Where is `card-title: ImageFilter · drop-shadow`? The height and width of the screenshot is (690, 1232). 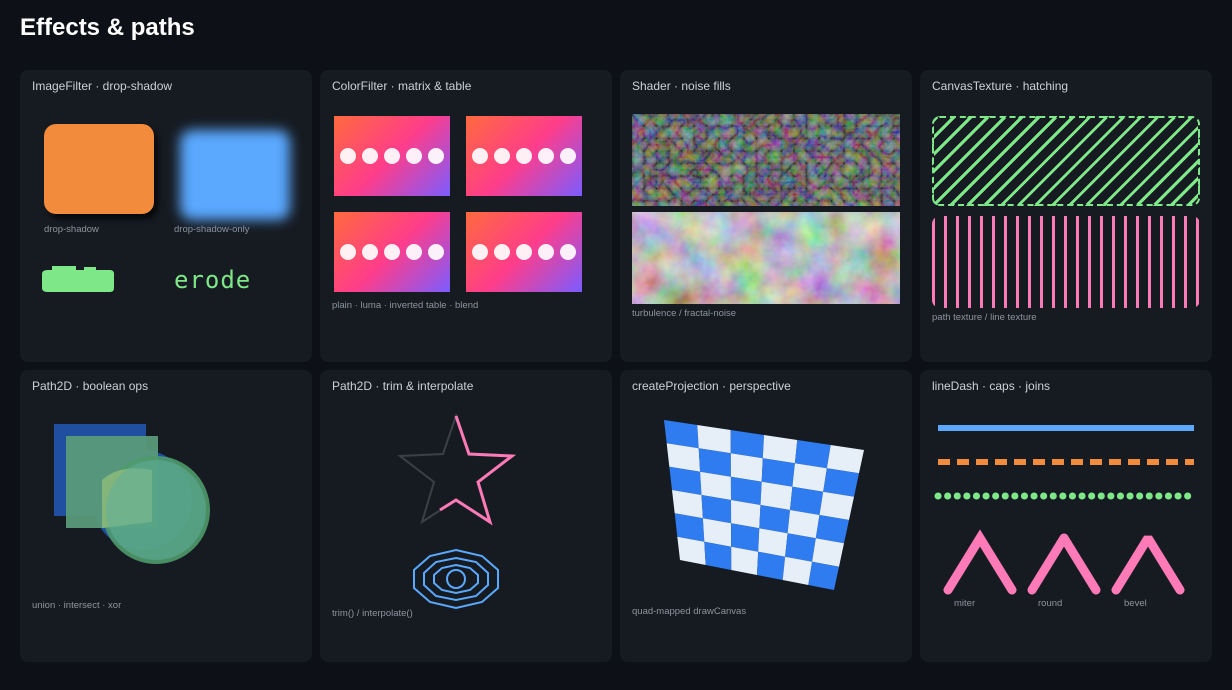
card-title: ImageFilter · drop-shadow is located at coordinates (102, 86).